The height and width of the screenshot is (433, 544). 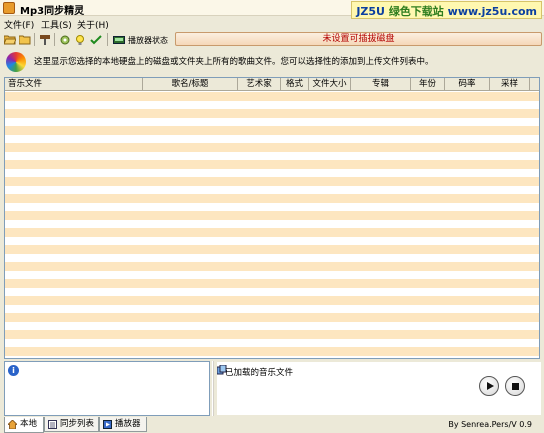 What do you see at coordinates (467, 84) in the screenshot?
I see `column-bitrate: 码率` at bounding box center [467, 84].